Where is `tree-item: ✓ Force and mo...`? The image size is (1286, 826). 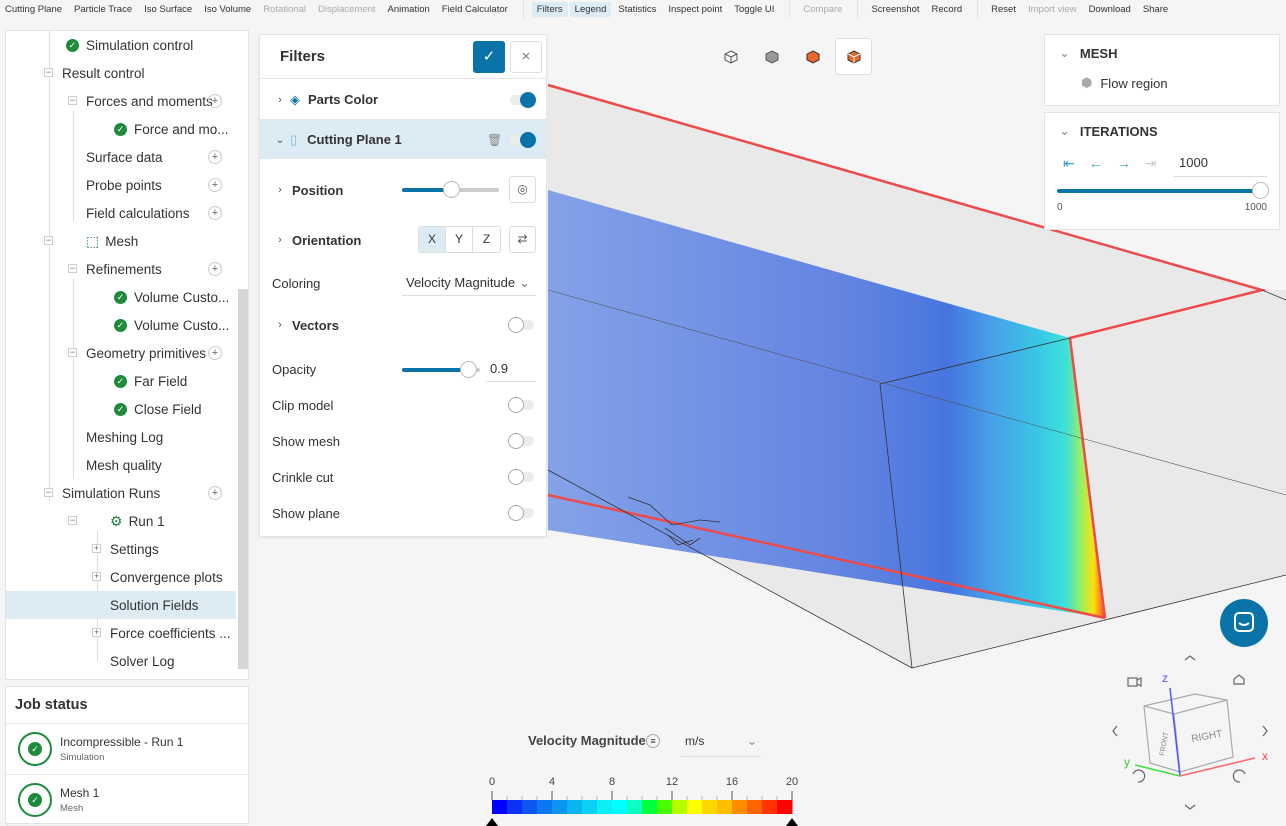 tree-item: ✓ Force and mo... is located at coordinates (171, 129).